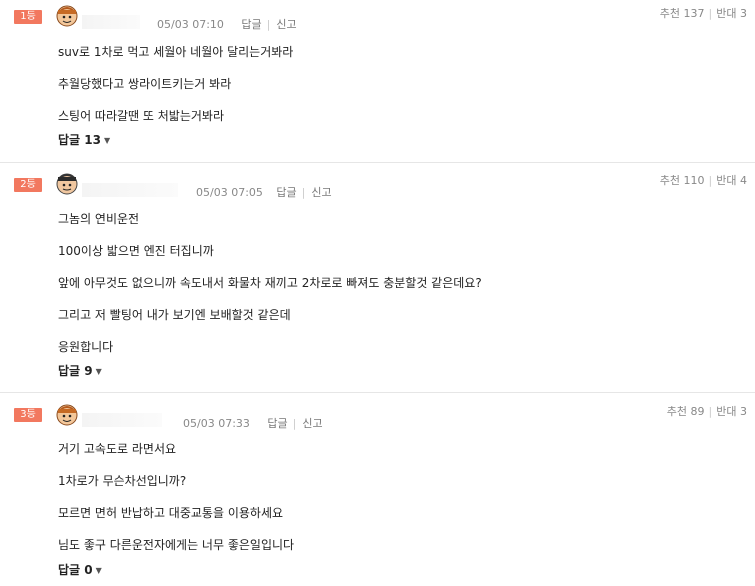 This screenshot has height=586, width=755. I want to click on comment-line: 거기 고속도로 라면서요, so click(117, 449).